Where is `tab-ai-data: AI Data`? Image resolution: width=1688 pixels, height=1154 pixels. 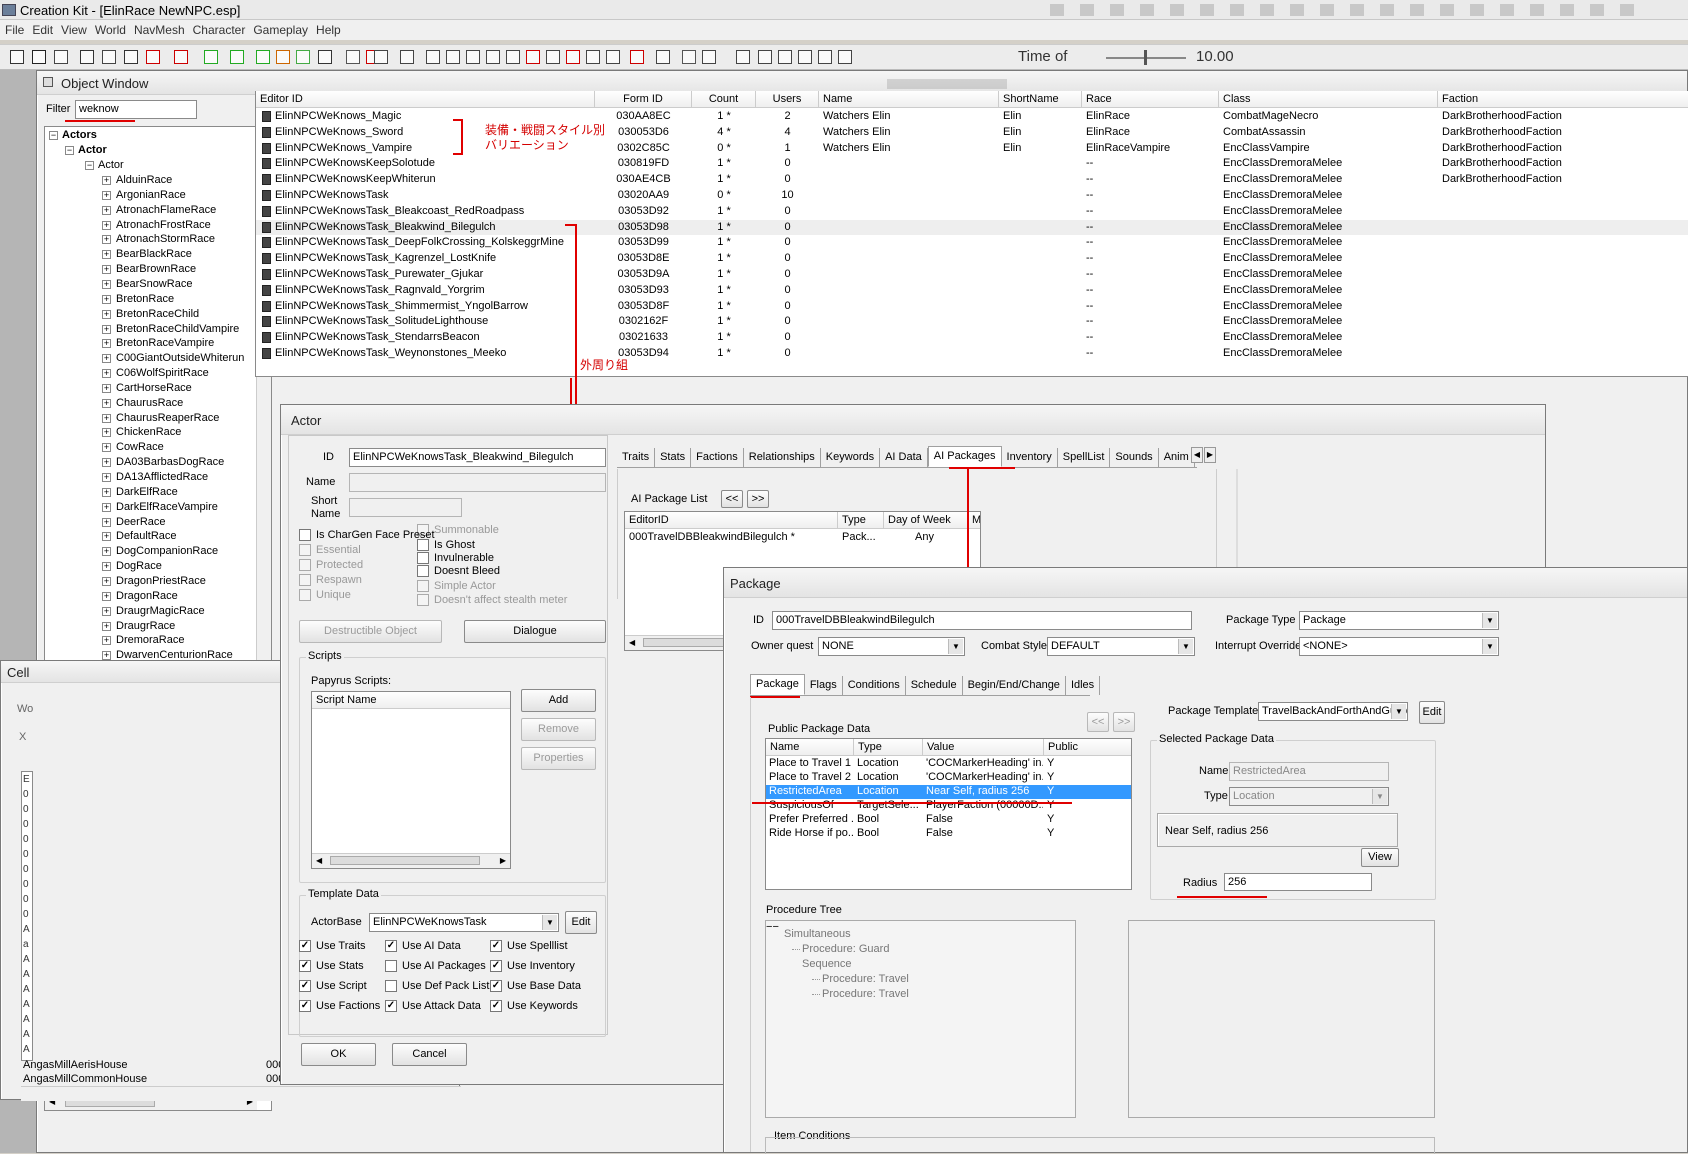
tab-ai-data: AI Data is located at coordinates (904, 457).